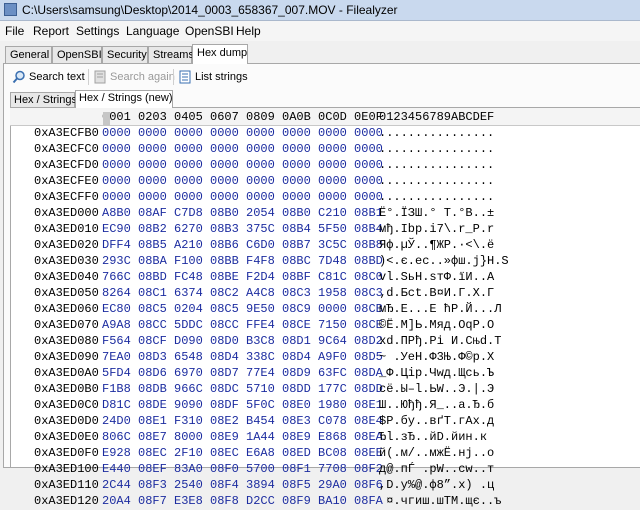 The image size is (640, 510). I want to click on row-hex-bytes: 766C 08BD FC48 08BE F2D4 08BF C81C 08C0, so click(242, 277).